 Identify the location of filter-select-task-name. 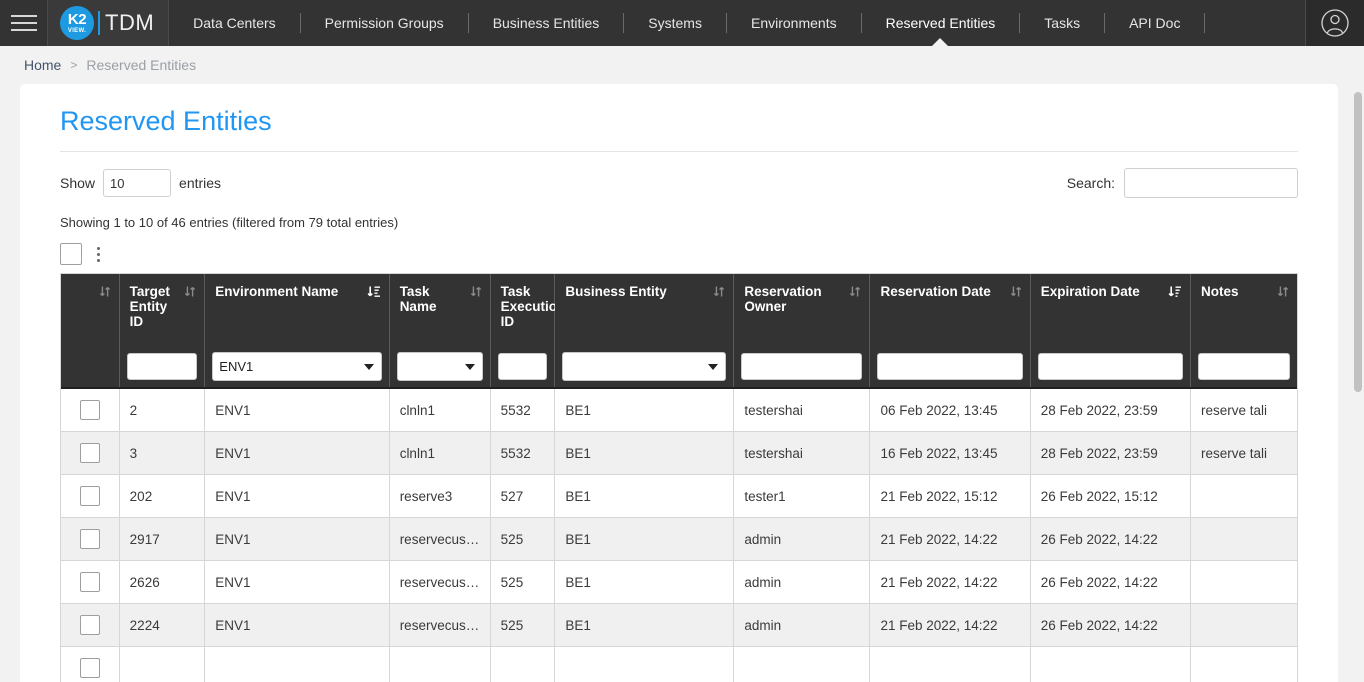
(439, 366).